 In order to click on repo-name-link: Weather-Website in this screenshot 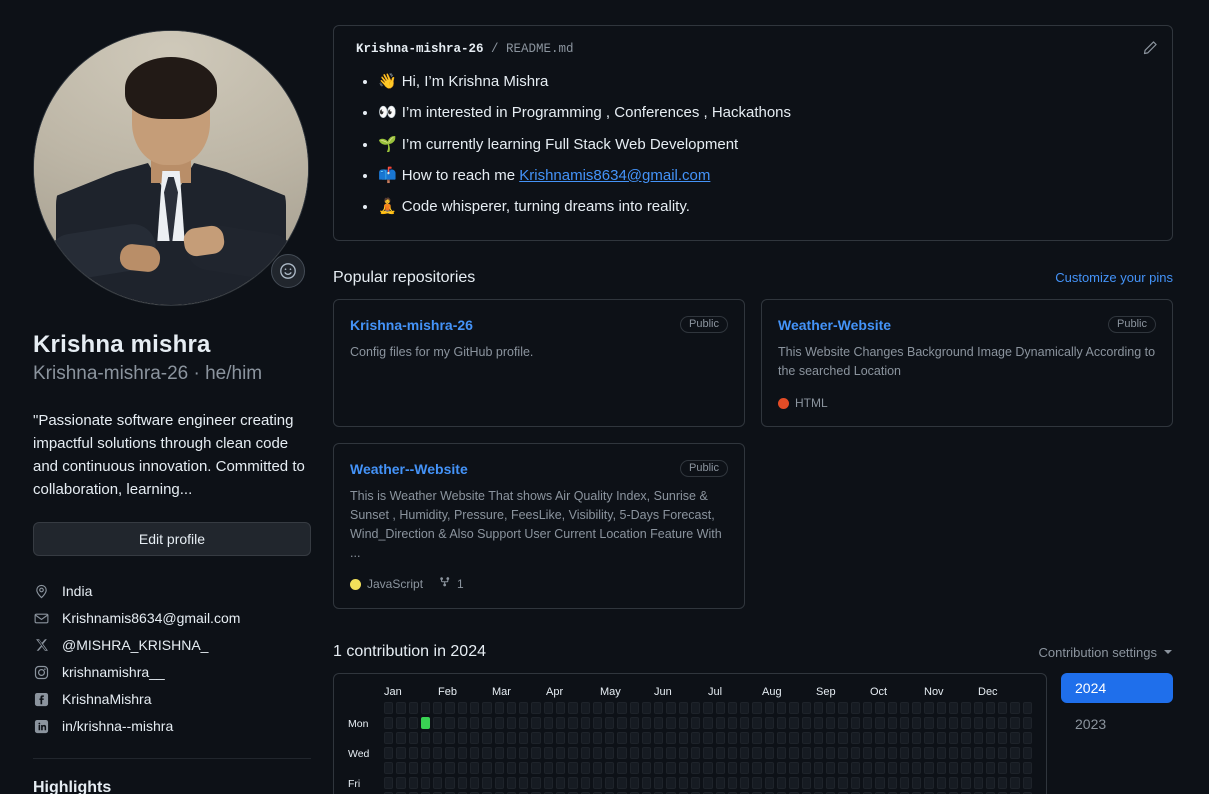, I will do `click(834, 325)`.